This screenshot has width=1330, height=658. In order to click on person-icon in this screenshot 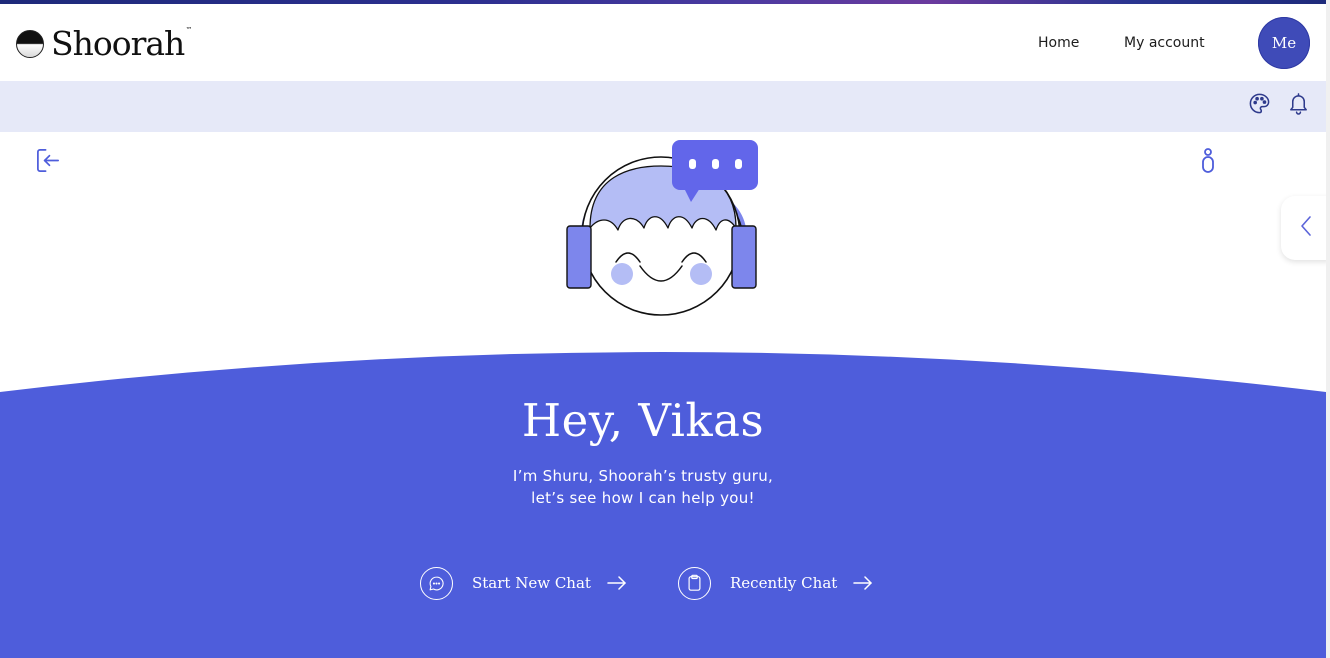, I will do `click(1208, 162)`.